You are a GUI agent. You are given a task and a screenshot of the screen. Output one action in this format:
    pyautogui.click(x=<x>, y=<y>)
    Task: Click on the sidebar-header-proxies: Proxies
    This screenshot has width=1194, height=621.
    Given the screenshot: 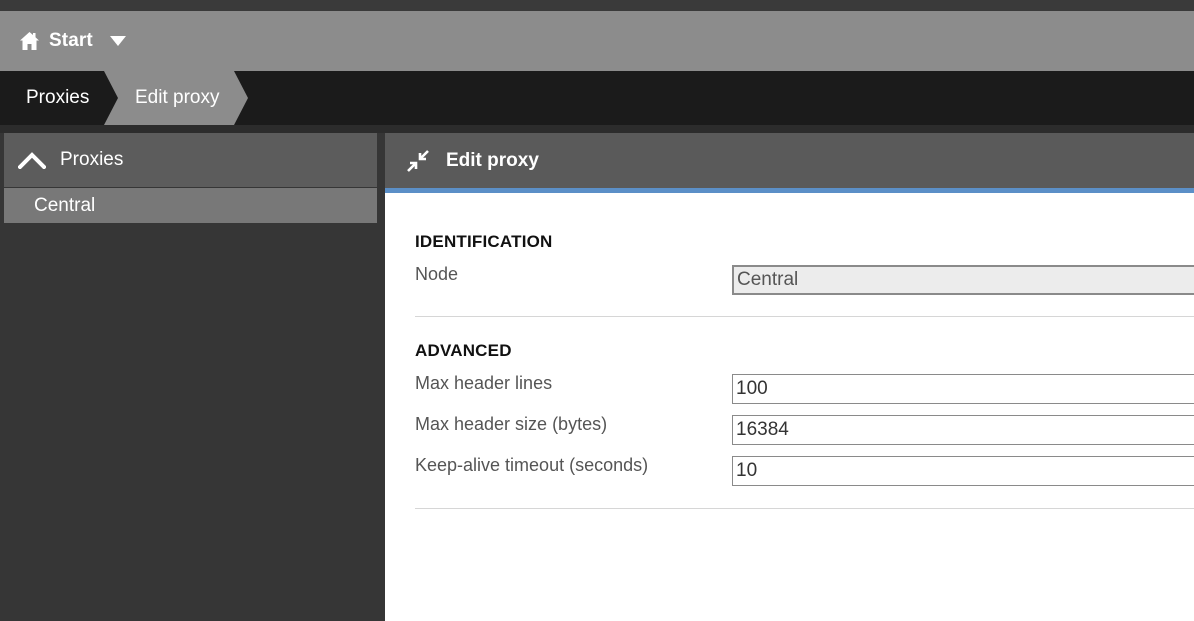 What is the action you would take?
    pyautogui.click(x=190, y=160)
    